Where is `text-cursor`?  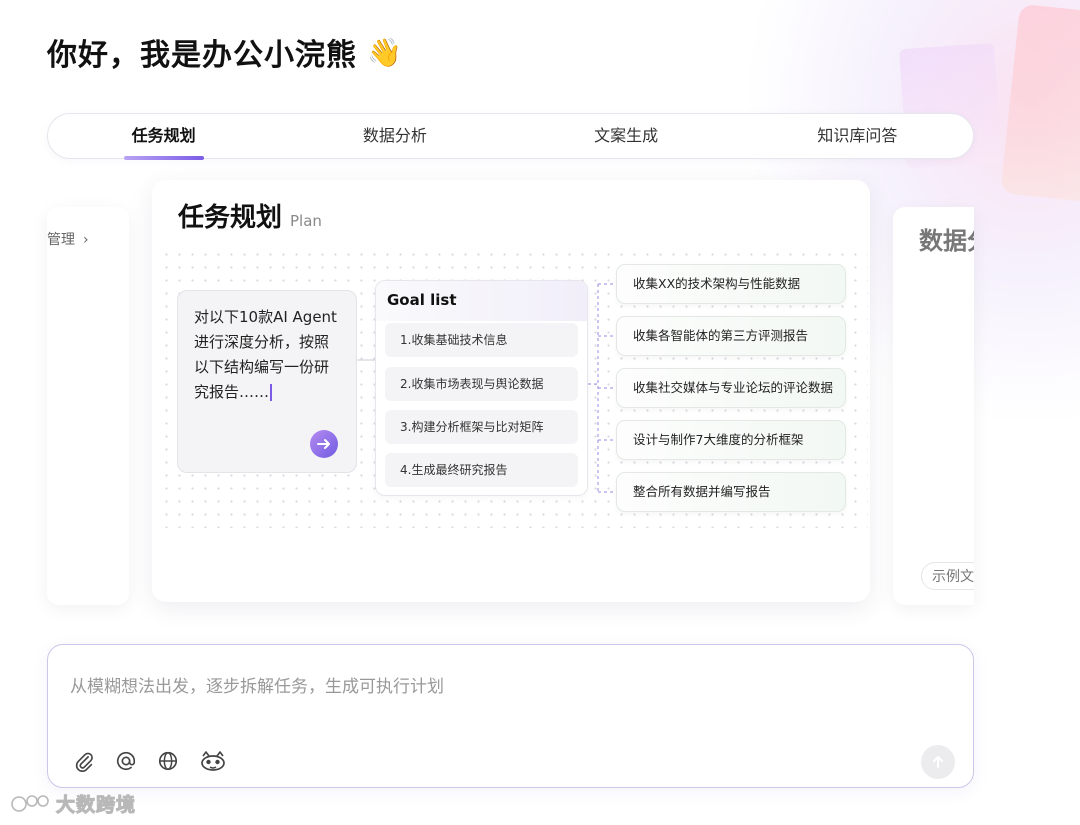 text-cursor is located at coordinates (271, 392).